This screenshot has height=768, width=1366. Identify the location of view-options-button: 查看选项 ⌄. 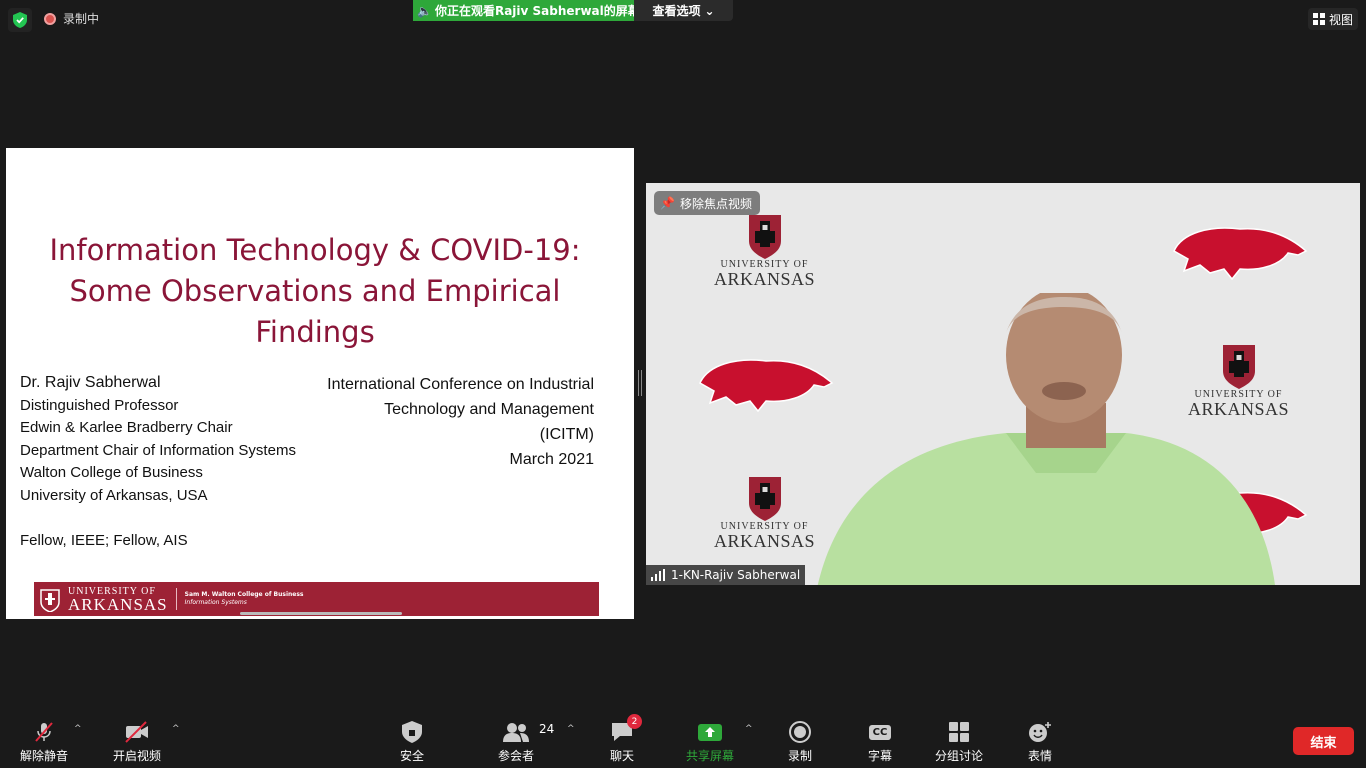
(683, 10).